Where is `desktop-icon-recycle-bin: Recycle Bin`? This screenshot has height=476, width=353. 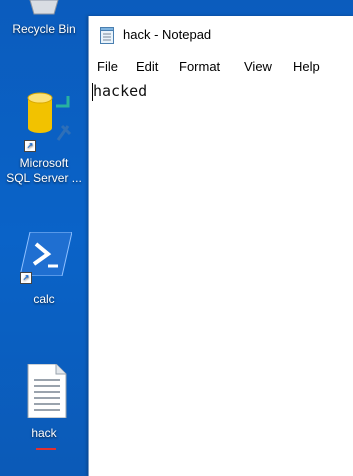 desktop-icon-recycle-bin: Recycle Bin is located at coordinates (44, 20).